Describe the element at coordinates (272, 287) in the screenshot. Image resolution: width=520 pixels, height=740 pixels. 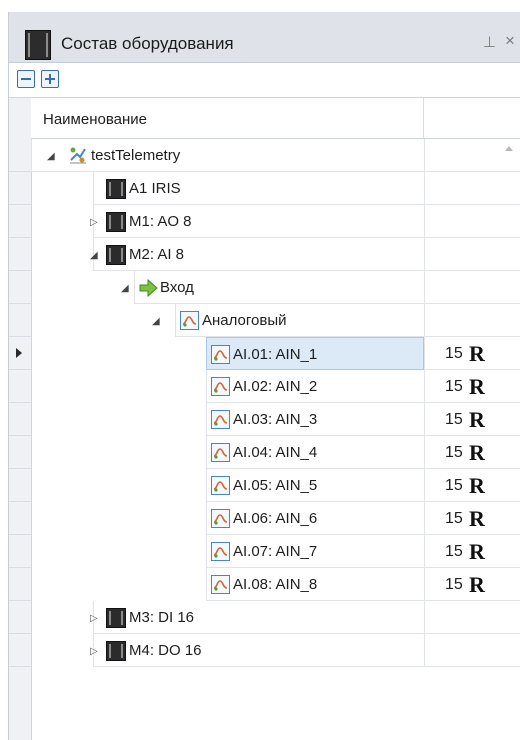
I see `name-cell: ◢ Вход` at that location.